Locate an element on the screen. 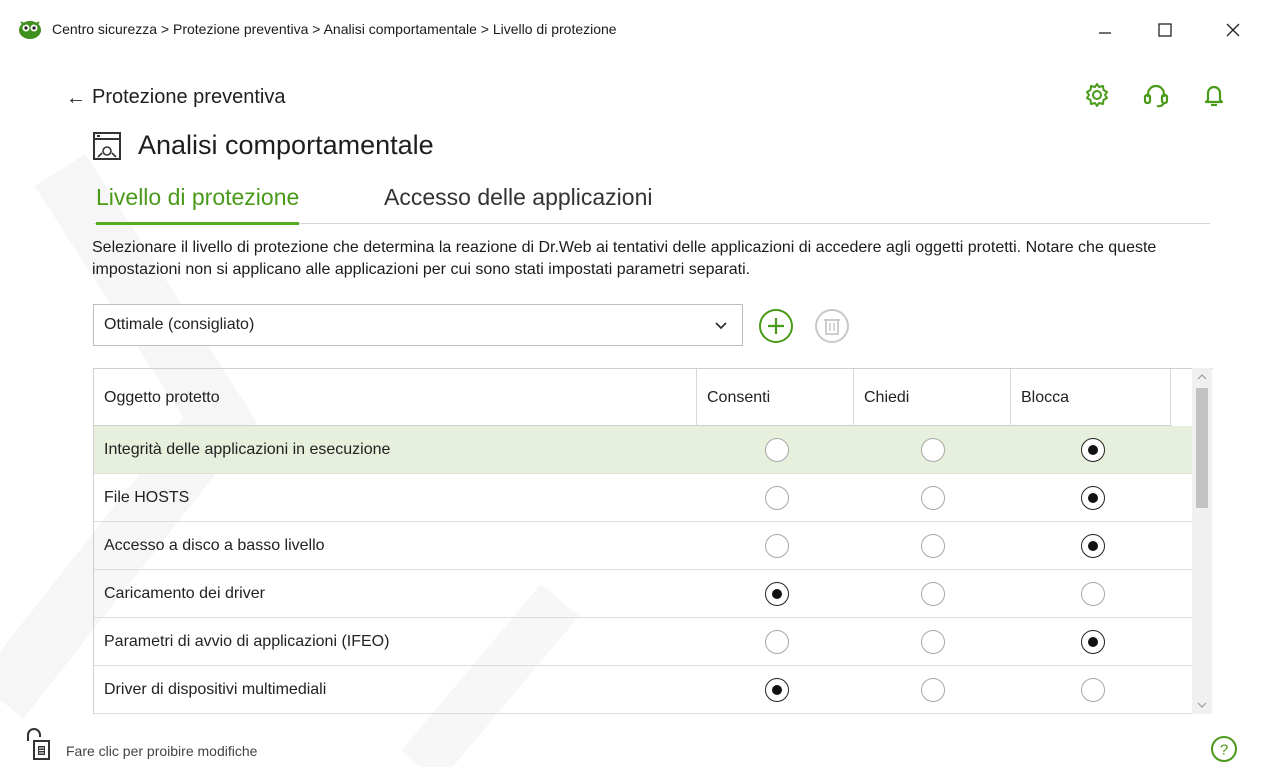  gear-icon is located at coordinates (1097, 95).